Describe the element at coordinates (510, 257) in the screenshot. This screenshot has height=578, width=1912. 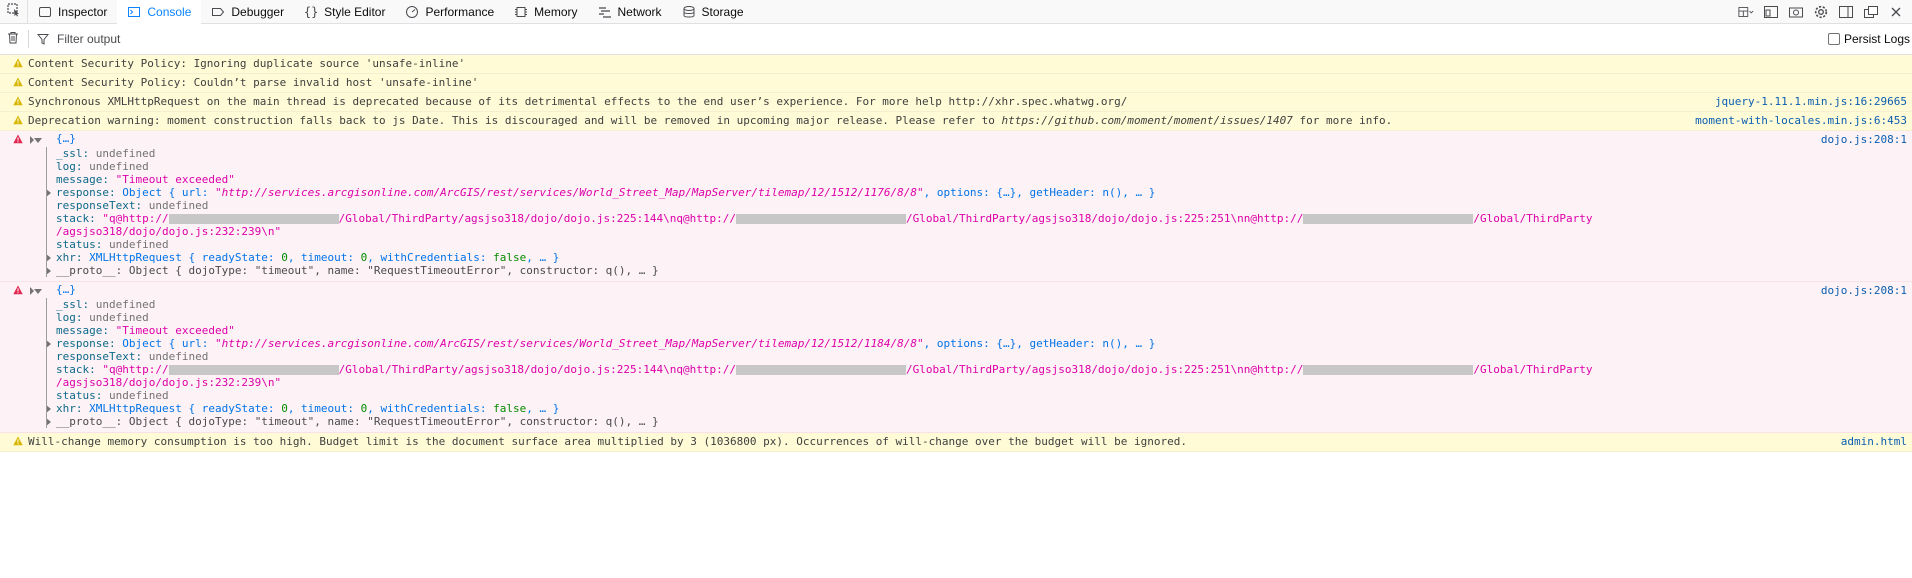
I see `property-value: false` at that location.